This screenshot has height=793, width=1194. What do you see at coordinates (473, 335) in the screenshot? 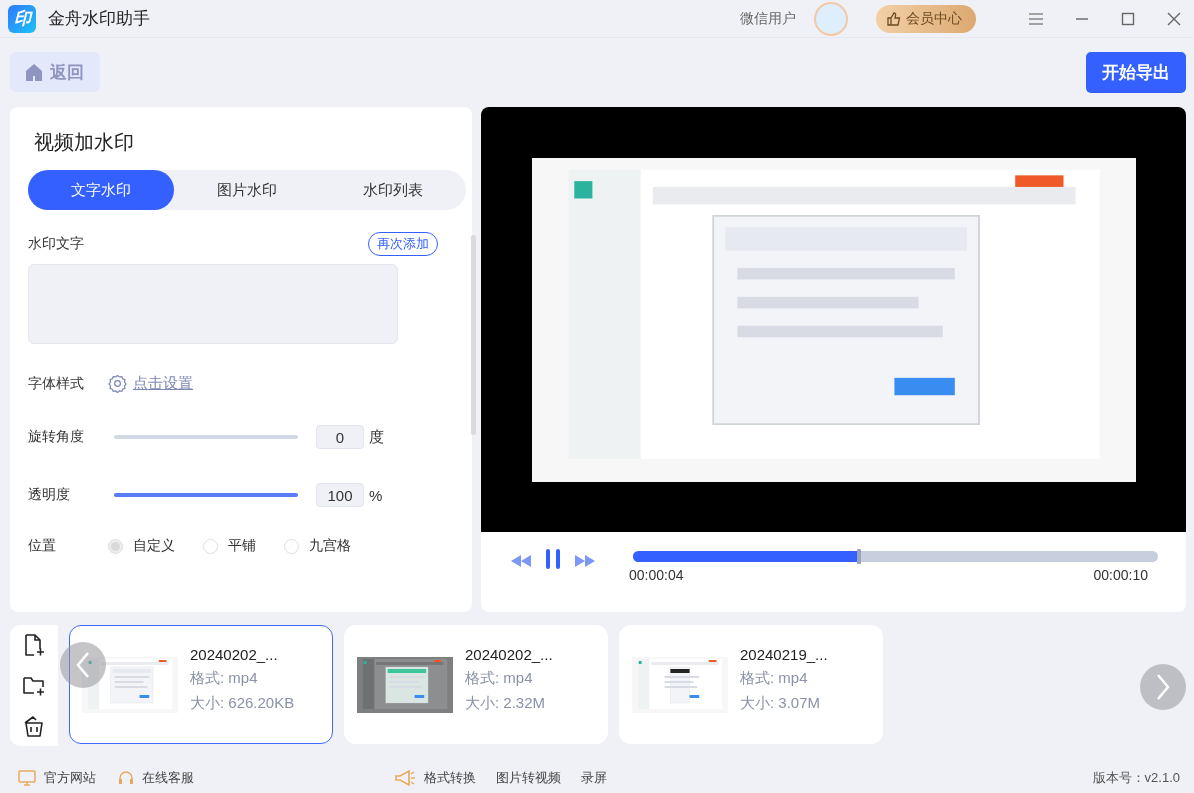
I see `scrollbar` at bounding box center [473, 335].